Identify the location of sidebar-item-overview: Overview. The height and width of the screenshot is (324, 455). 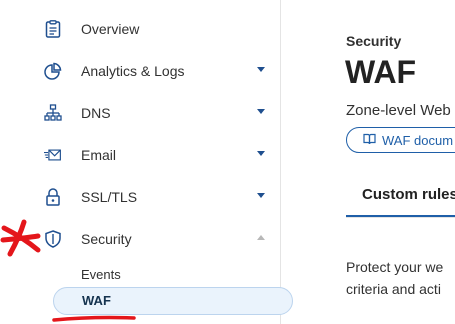
(140, 29).